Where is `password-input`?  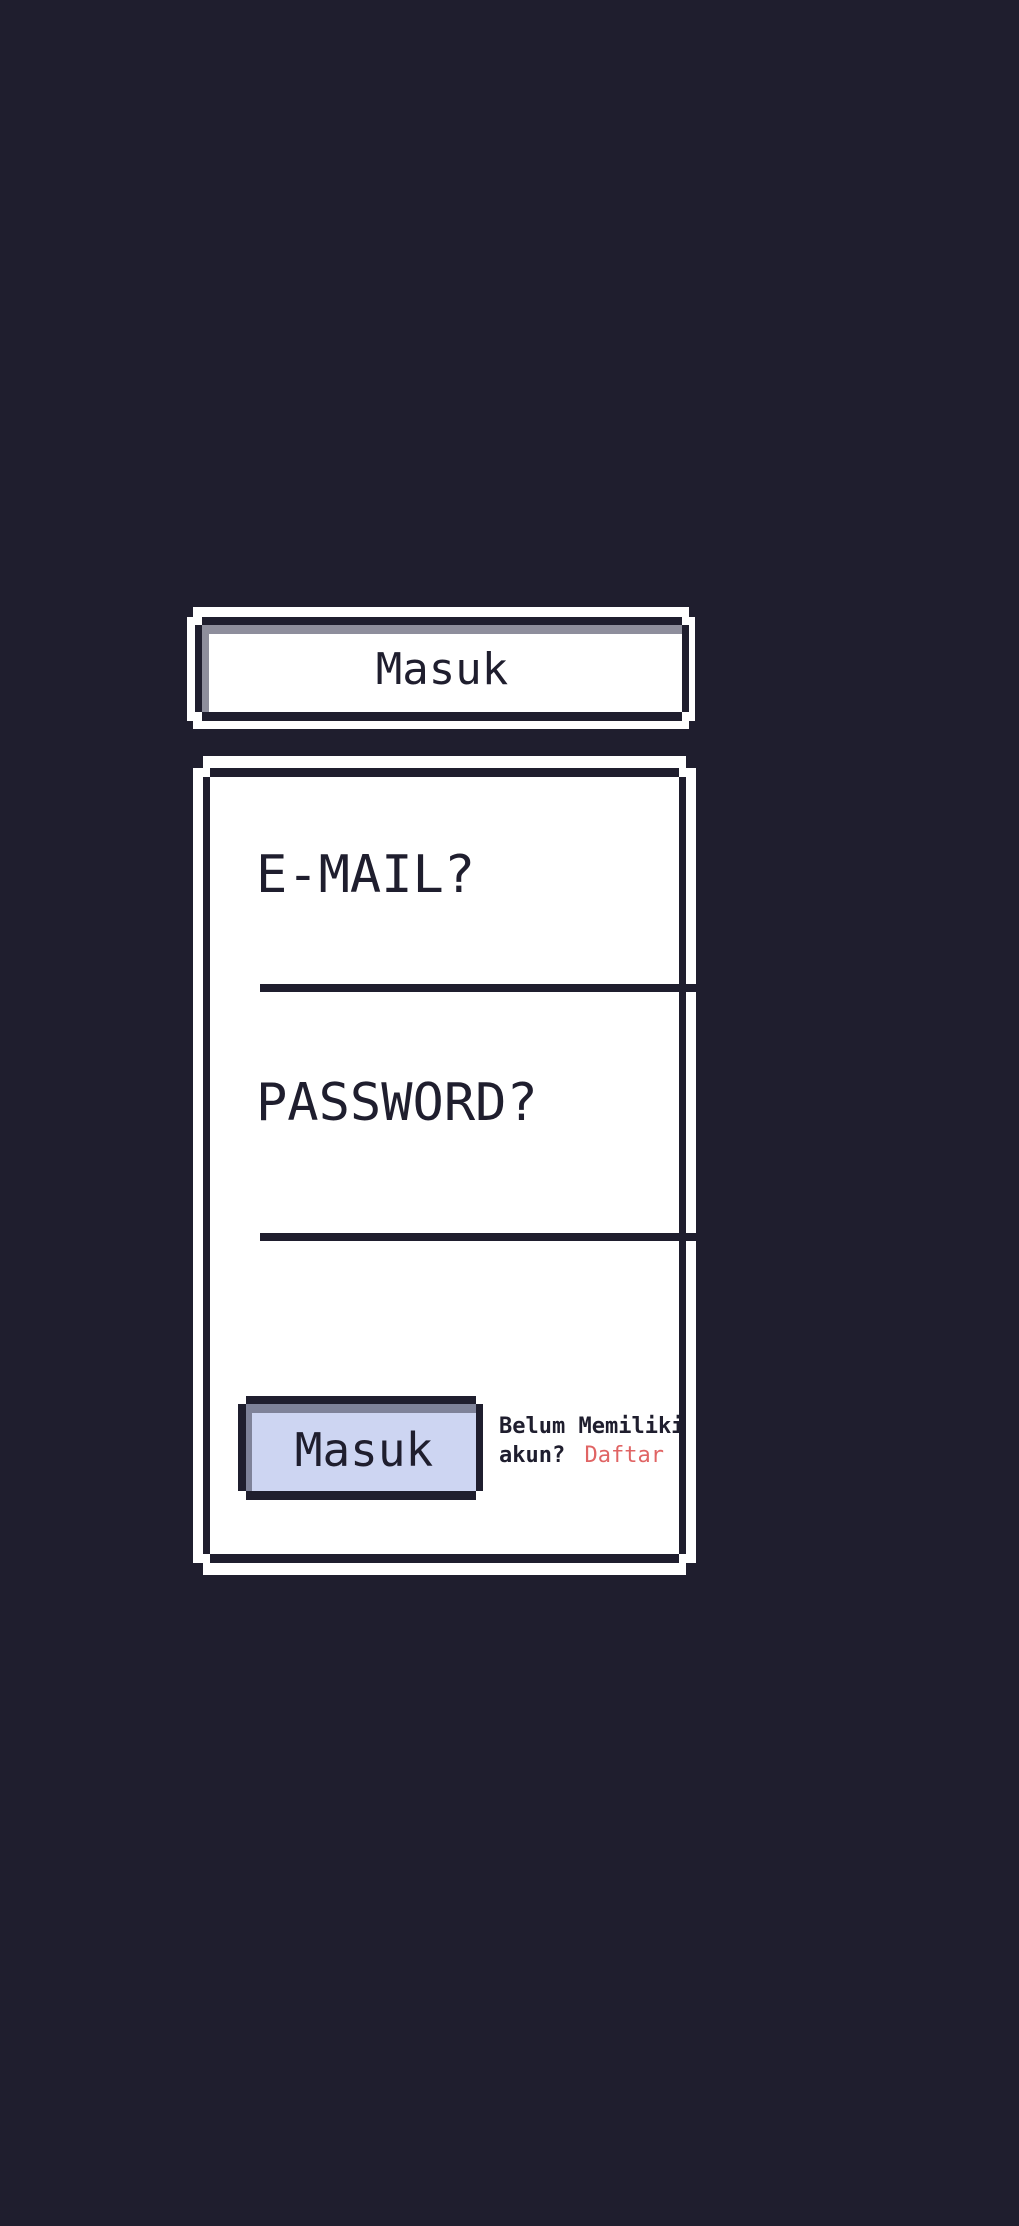 password-input is located at coordinates (511, 1204).